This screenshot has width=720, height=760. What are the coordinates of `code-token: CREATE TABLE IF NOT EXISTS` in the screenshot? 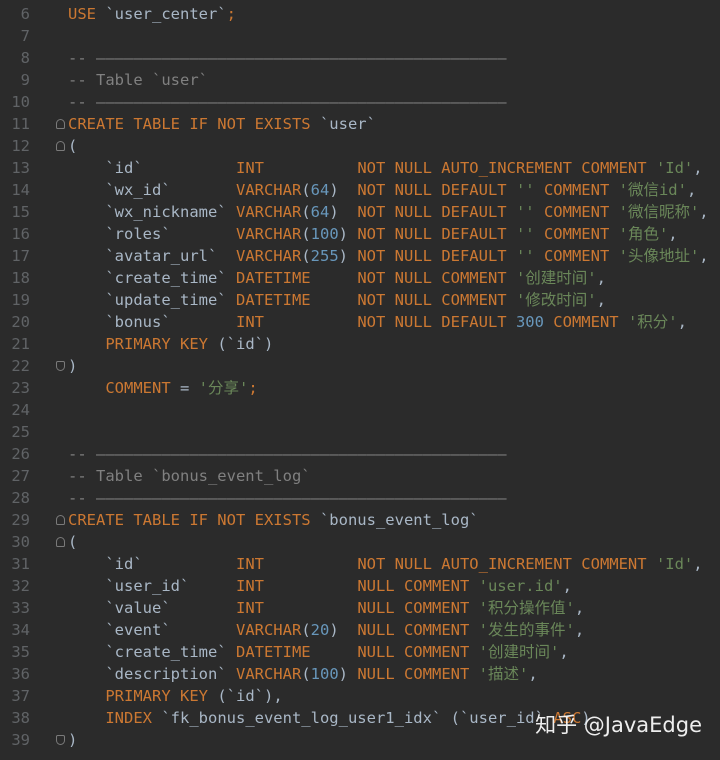 It's located at (194, 124).